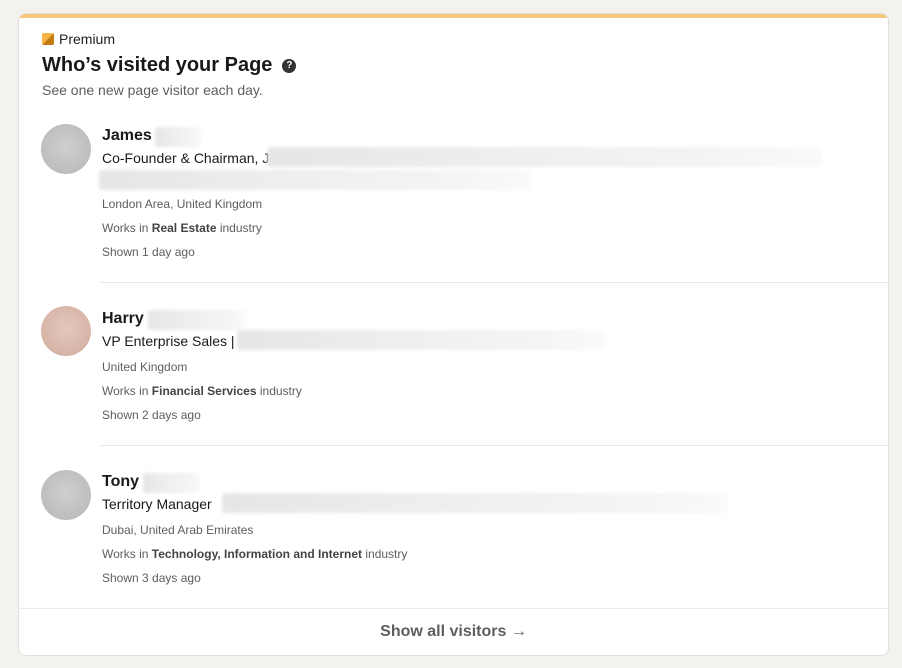 This screenshot has height=668, width=902. I want to click on visitor-industry-line: Works in Financial Services industry, so click(202, 391).